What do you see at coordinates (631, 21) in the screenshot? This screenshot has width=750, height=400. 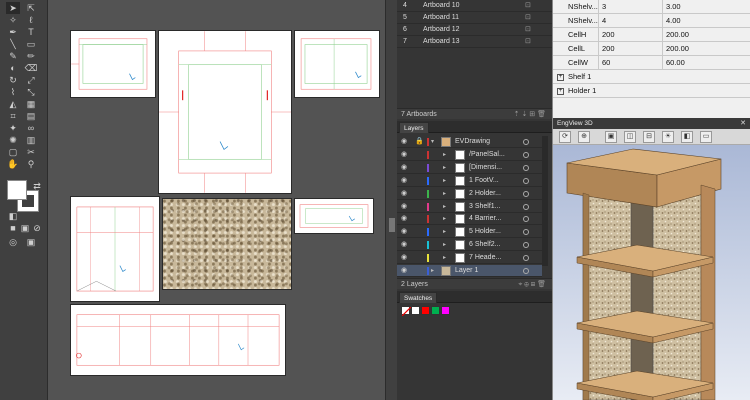 I see `parameter-value-input: 4` at bounding box center [631, 21].